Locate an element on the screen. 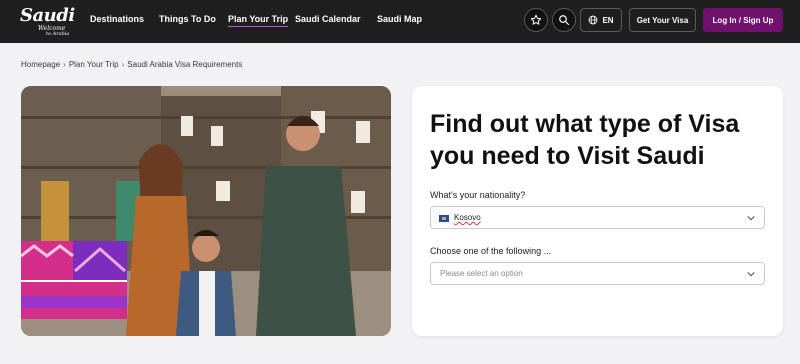 The width and height of the screenshot is (800, 364). search-button is located at coordinates (564, 20).